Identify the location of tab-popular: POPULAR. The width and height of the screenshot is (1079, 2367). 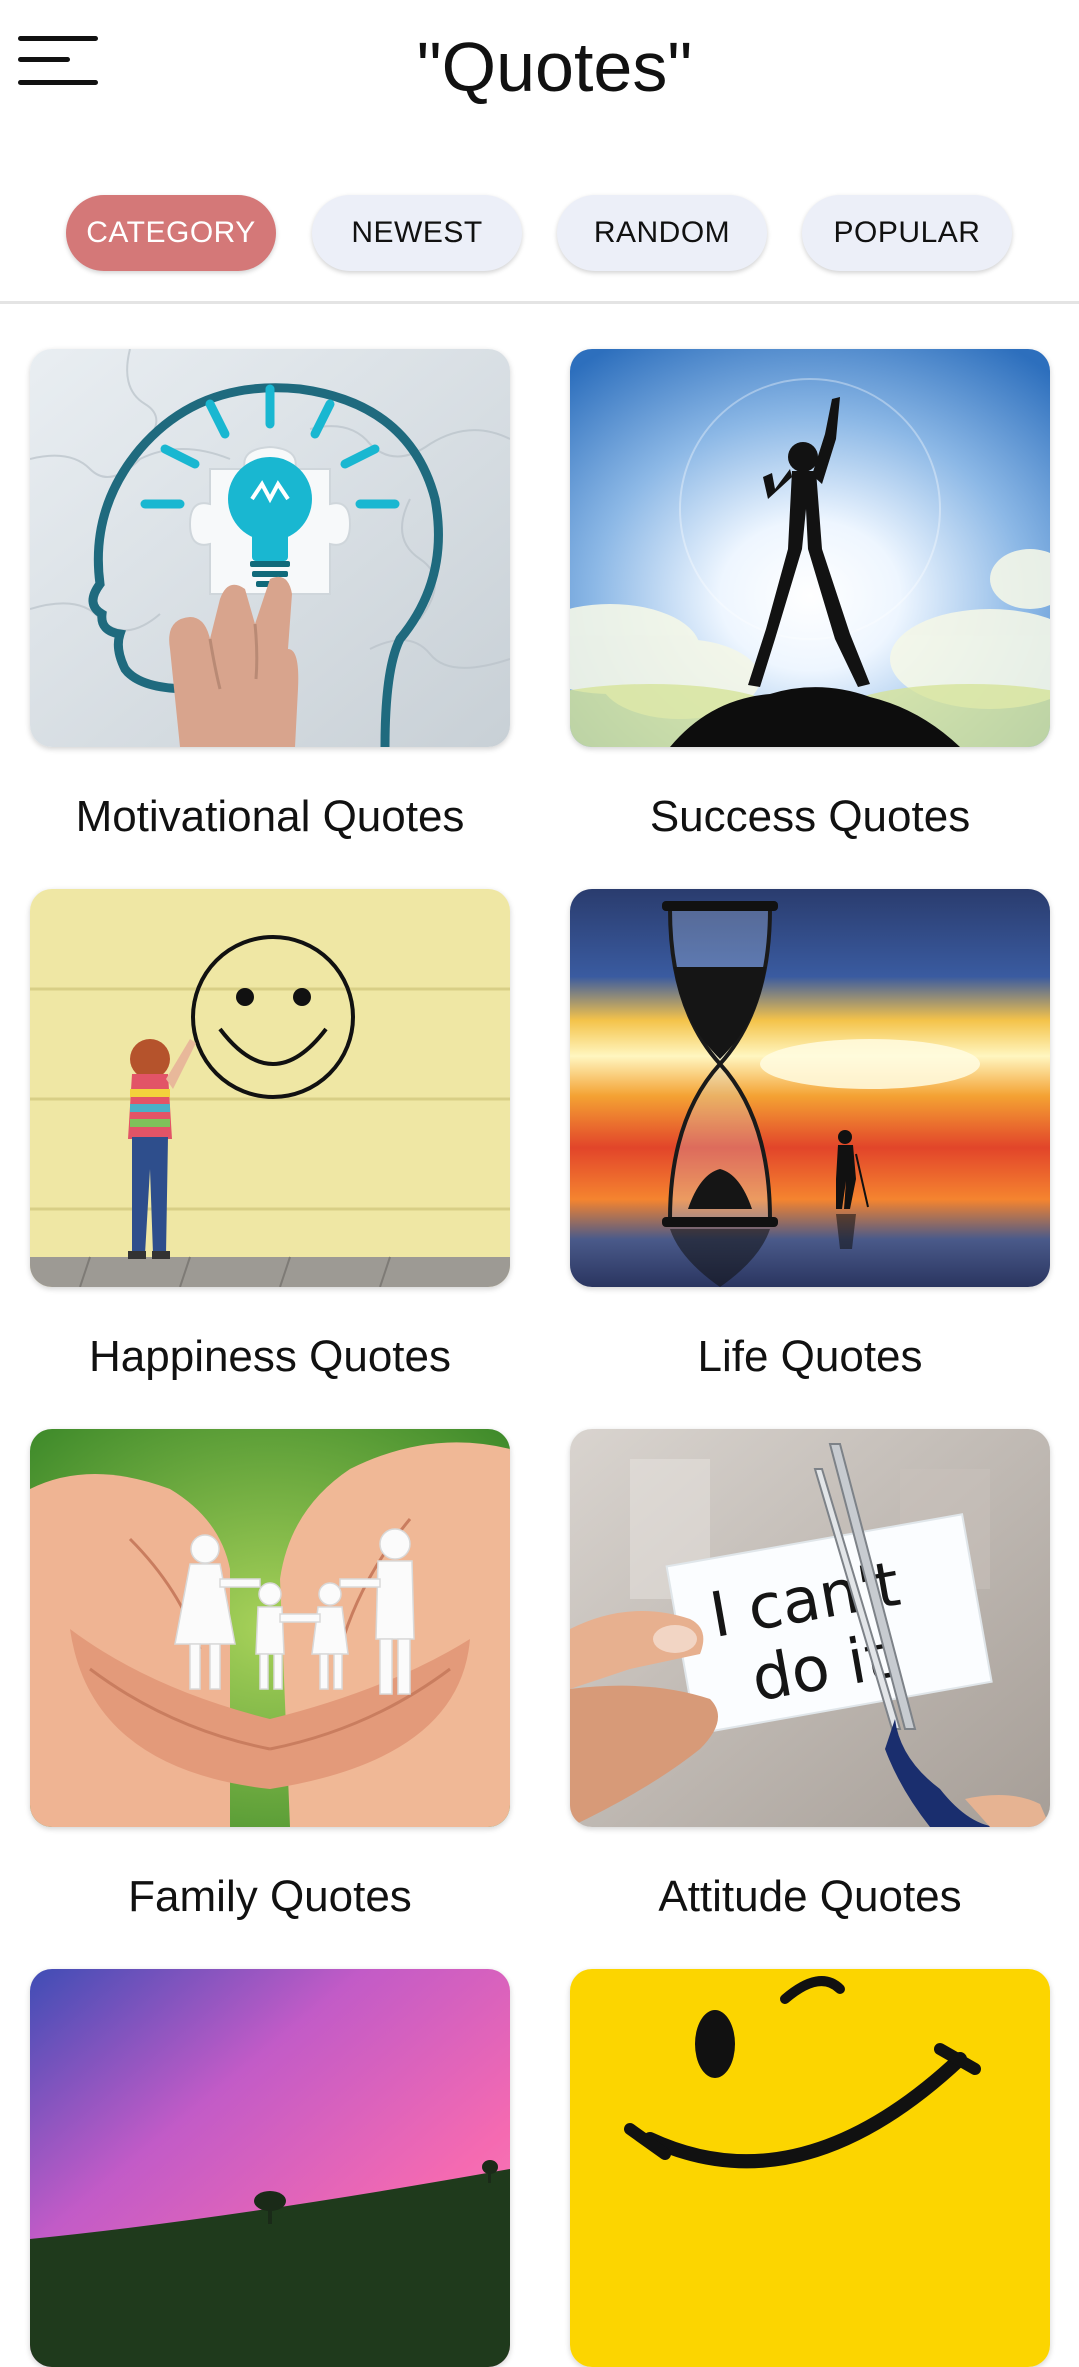
(907, 233).